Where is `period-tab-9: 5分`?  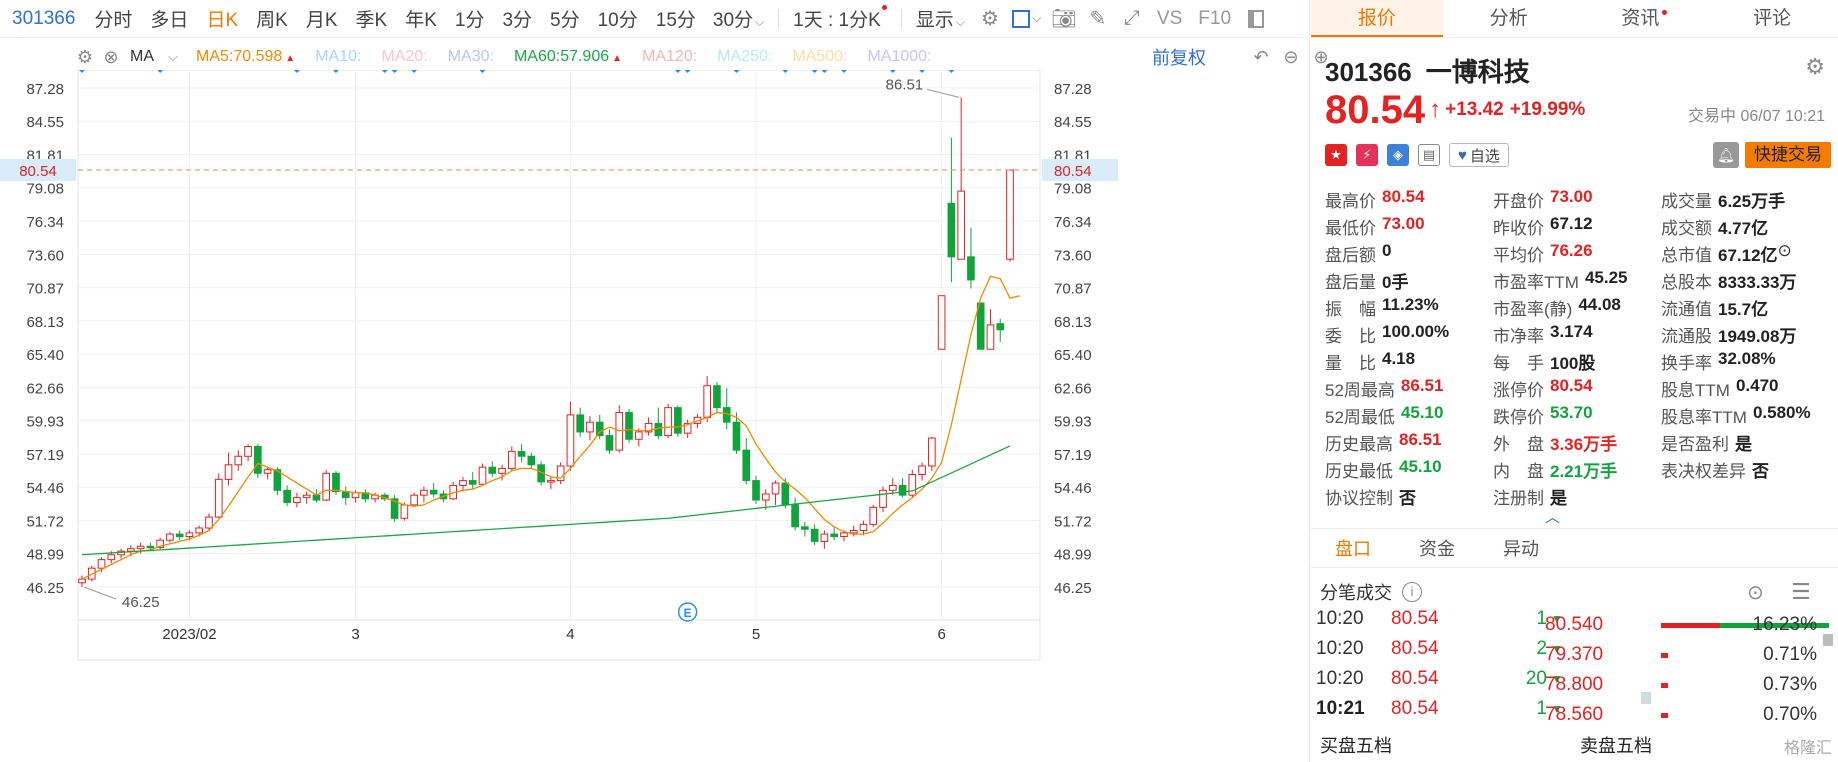 period-tab-9: 5分 is located at coordinates (565, 18).